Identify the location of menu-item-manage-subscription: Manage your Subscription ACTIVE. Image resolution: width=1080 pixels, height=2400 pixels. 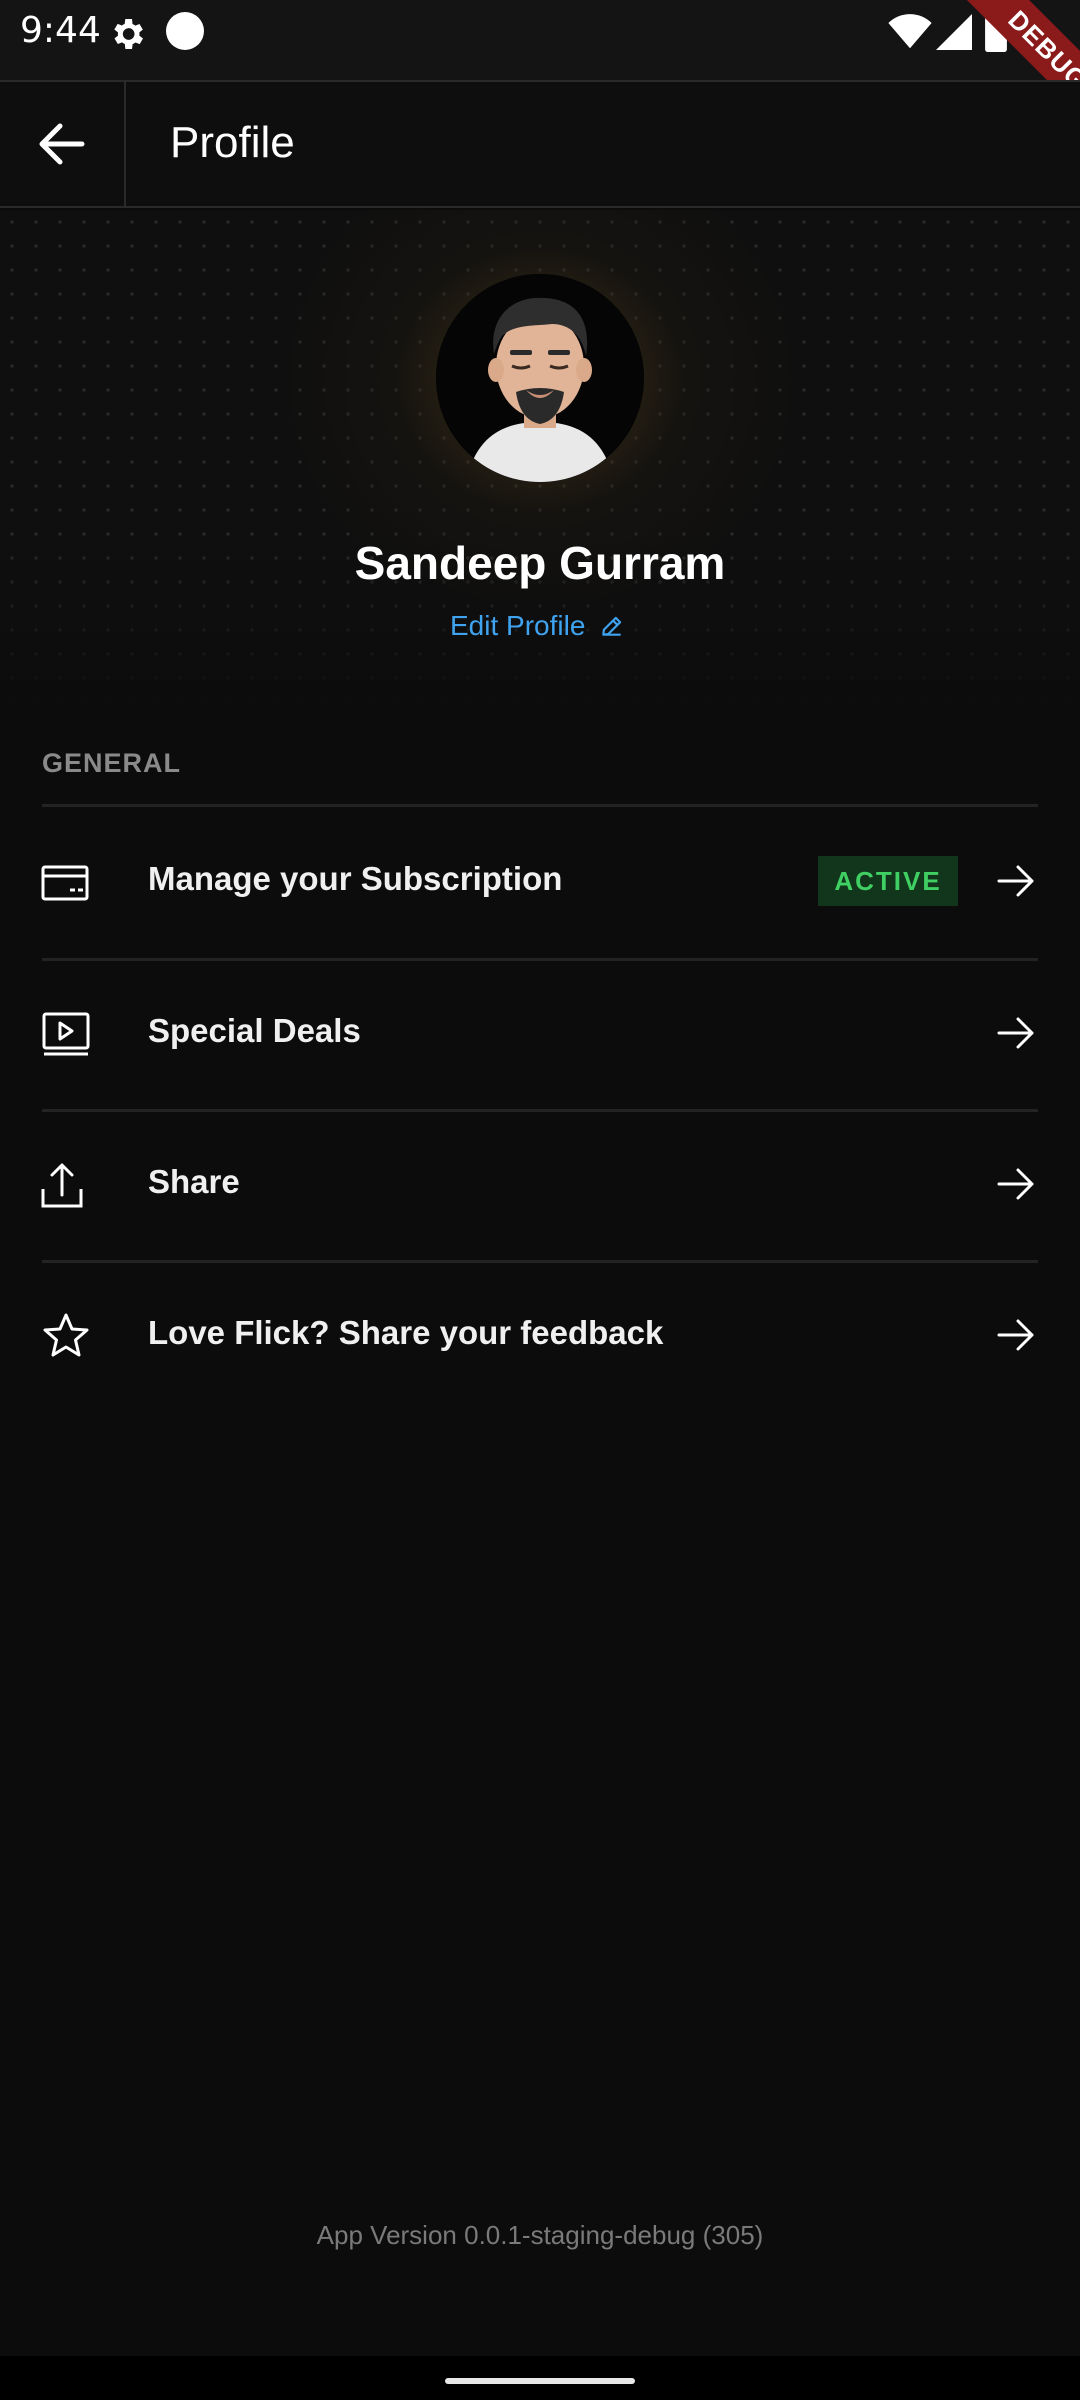
(540, 882).